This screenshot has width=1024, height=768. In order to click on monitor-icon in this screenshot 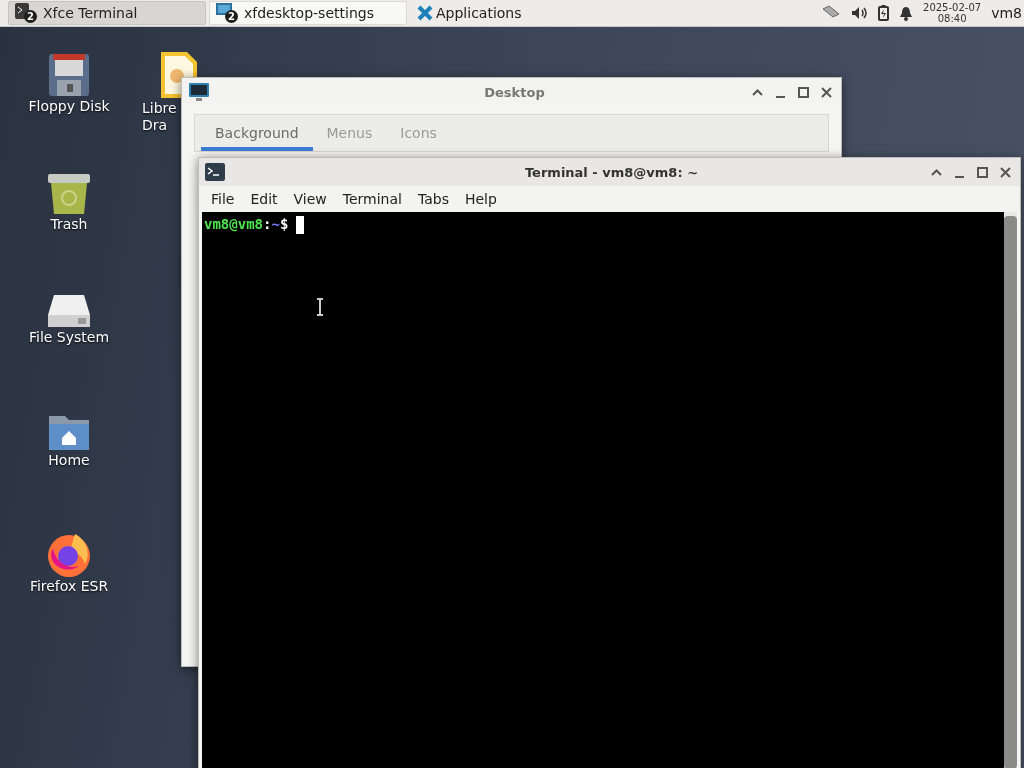, I will do `click(199, 92)`.